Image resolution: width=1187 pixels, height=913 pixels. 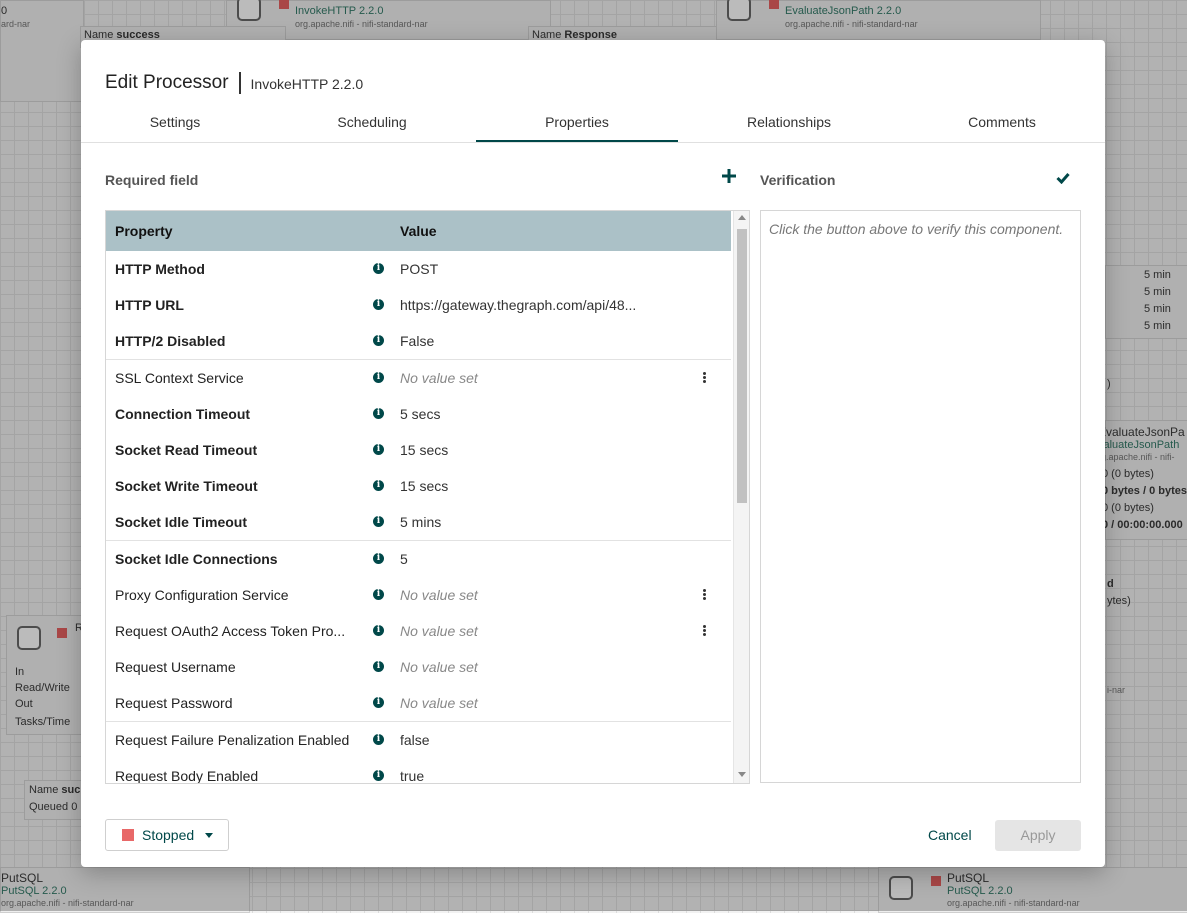 I want to click on table-row: Socket Idle Timeout i 5 mins, so click(x=418, y=523).